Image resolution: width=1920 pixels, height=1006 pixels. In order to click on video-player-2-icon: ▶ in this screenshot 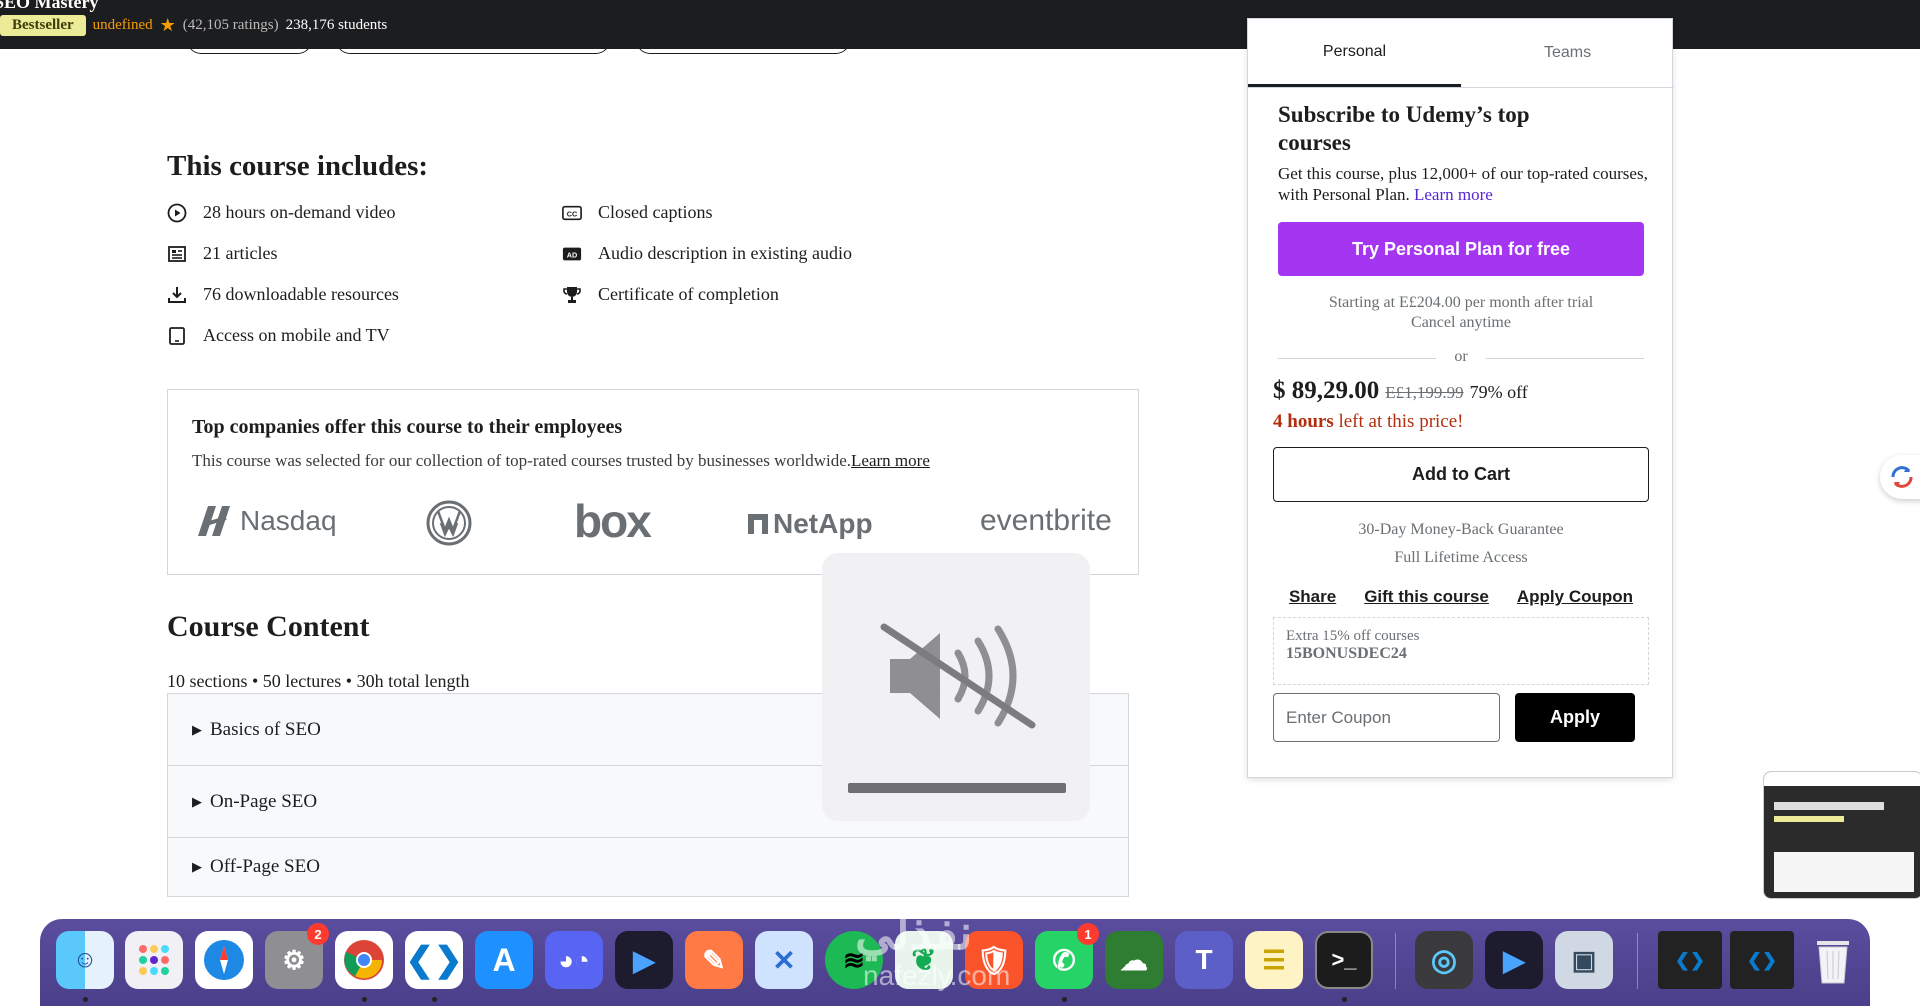, I will do `click(1514, 960)`.